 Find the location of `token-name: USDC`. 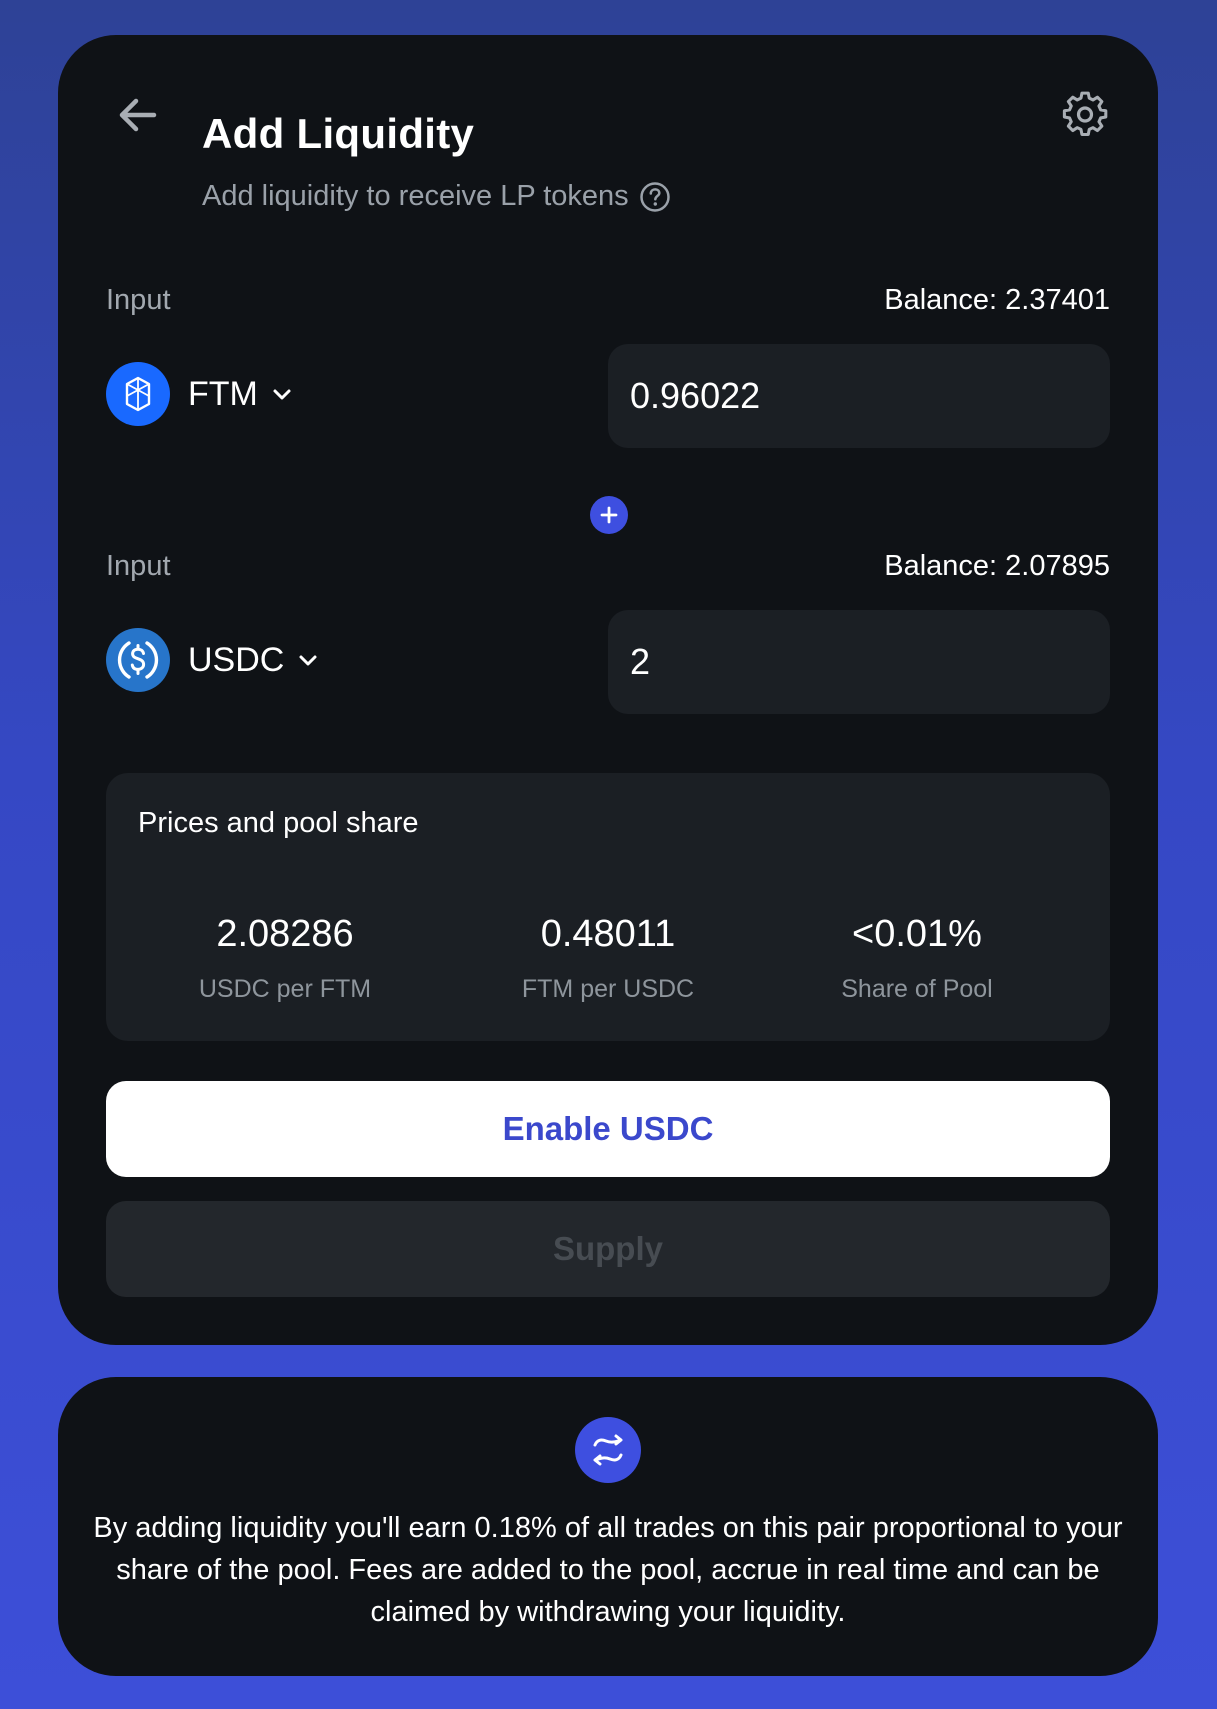

token-name: USDC is located at coordinates (236, 659).